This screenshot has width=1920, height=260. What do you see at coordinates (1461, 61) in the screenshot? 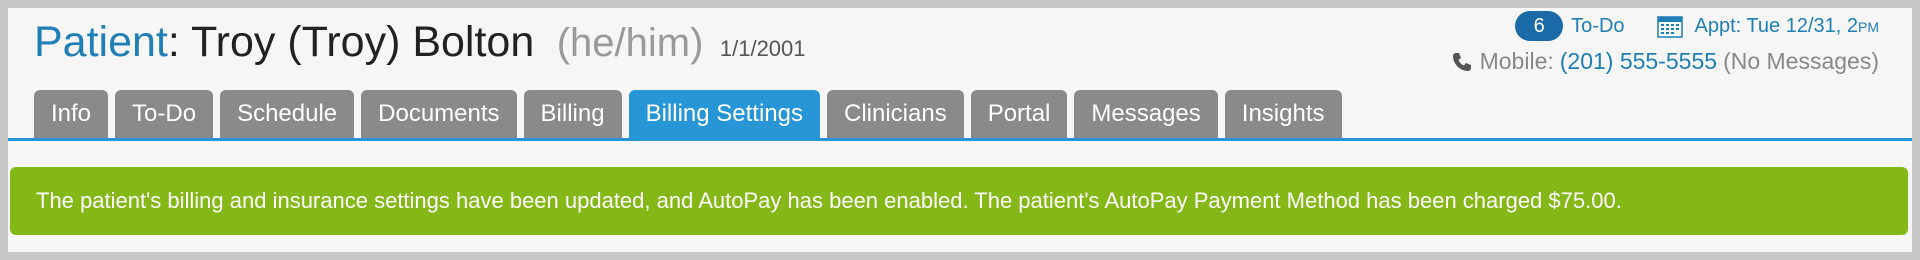
I see `phone-icon` at bounding box center [1461, 61].